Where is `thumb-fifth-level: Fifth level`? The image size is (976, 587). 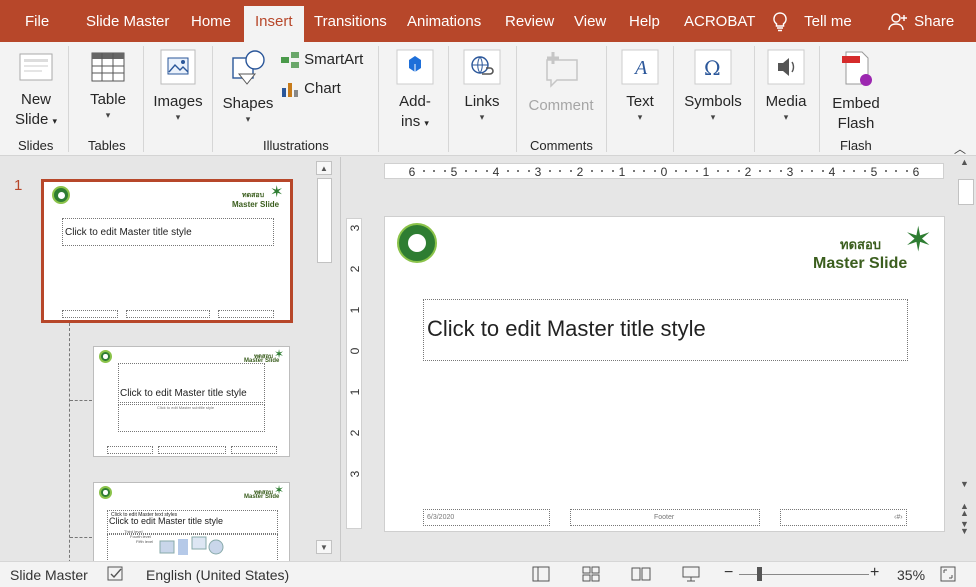 thumb-fifth-level: Fifth level is located at coordinates (145, 541).